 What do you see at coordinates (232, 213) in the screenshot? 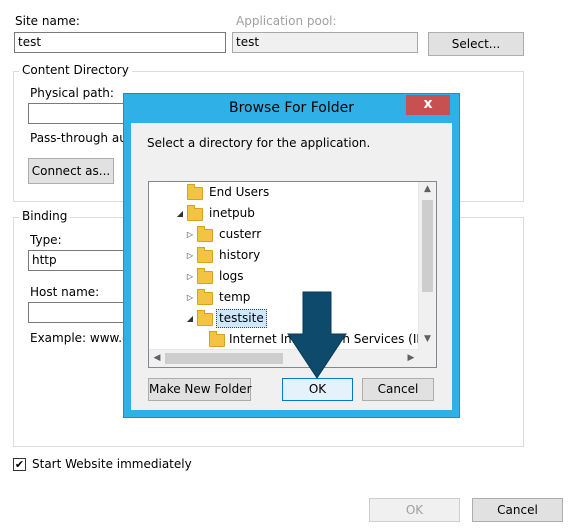
I see `tree-item-label: inetpub` at bounding box center [232, 213].